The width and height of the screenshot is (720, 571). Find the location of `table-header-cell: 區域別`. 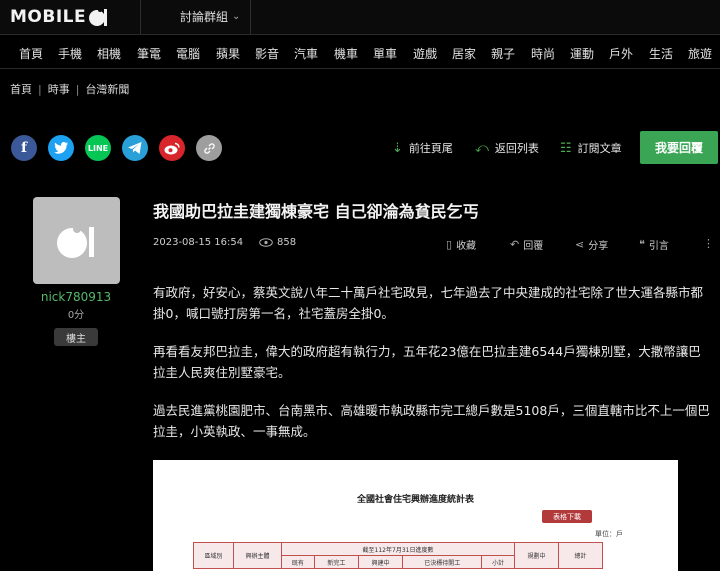

table-header-cell: 區域別 is located at coordinates (213, 555).